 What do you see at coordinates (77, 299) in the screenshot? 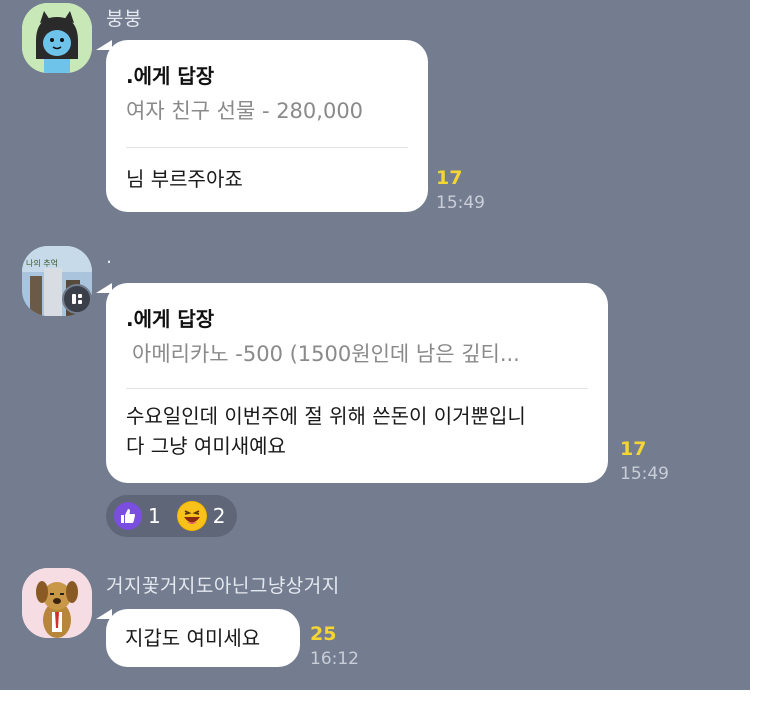
I see `profile-badge-icon` at bounding box center [77, 299].